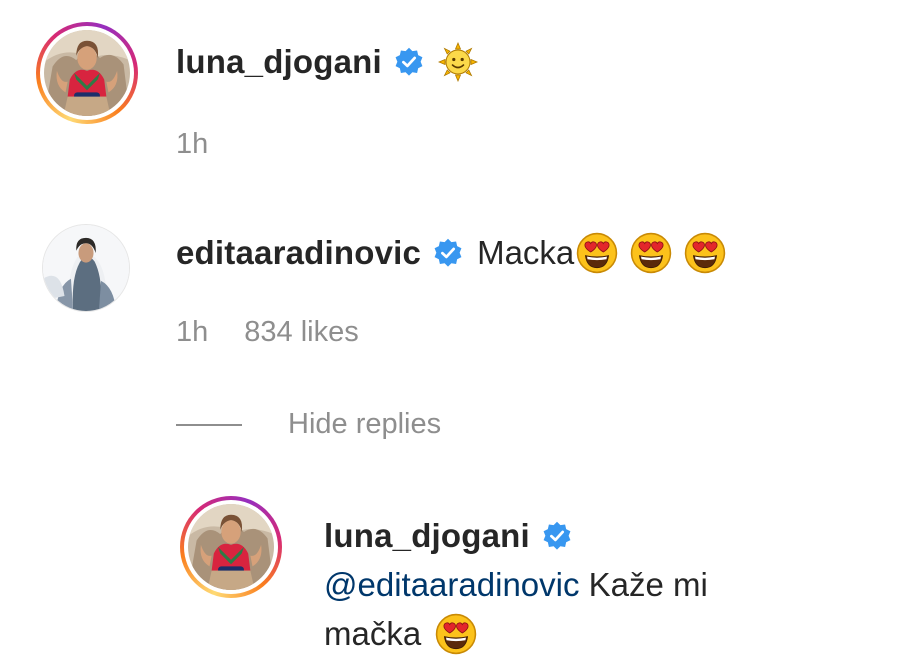  I want to click on comment-body: editaaradinovic Macka, so click(451, 253).